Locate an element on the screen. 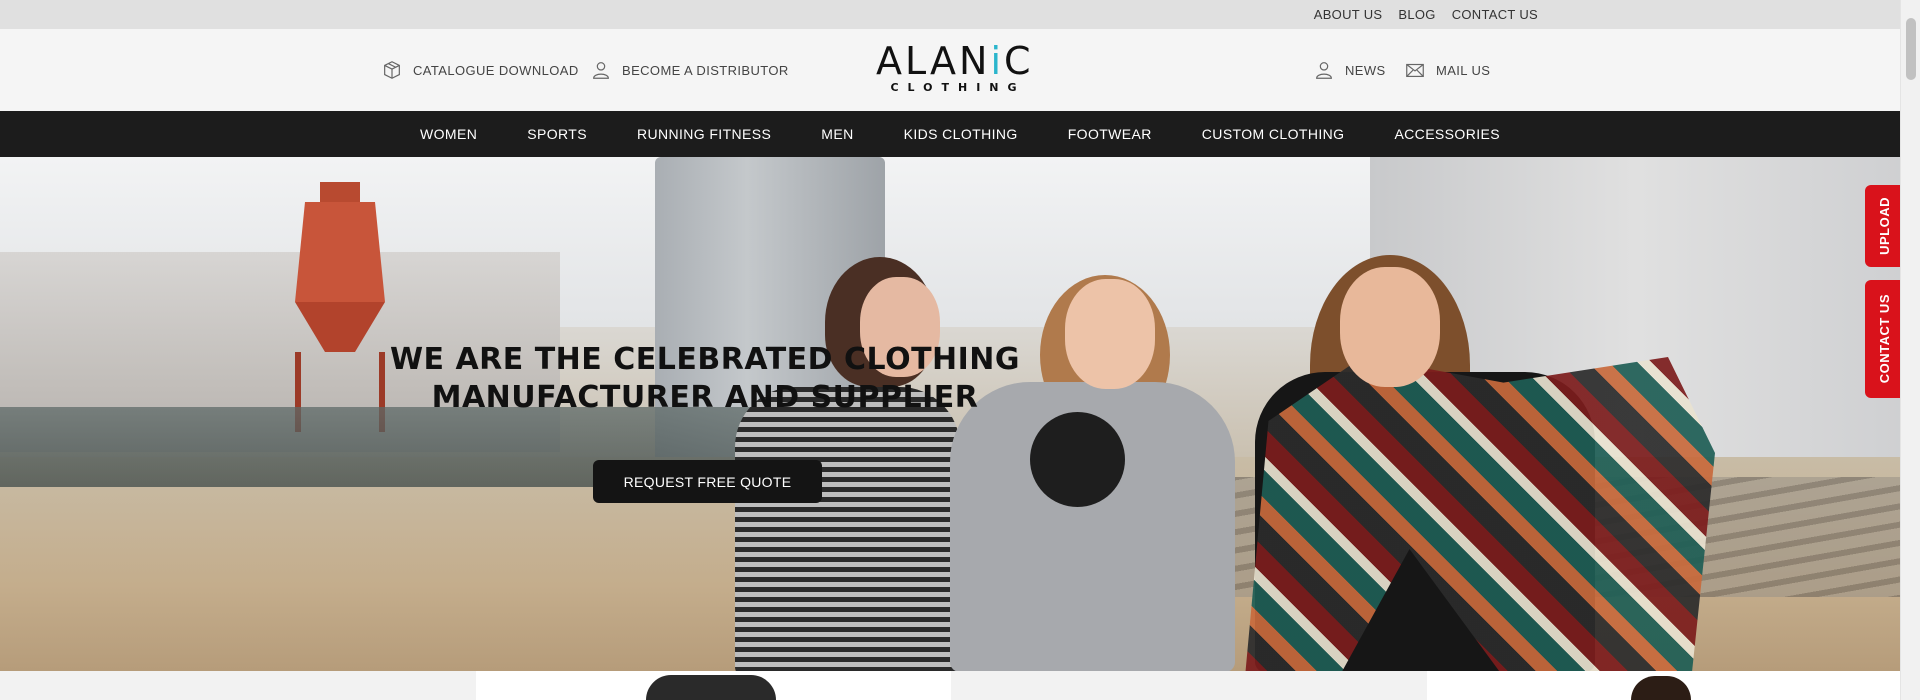  nav-item-running-fitness: RUNNING FITNESS is located at coordinates (704, 134).